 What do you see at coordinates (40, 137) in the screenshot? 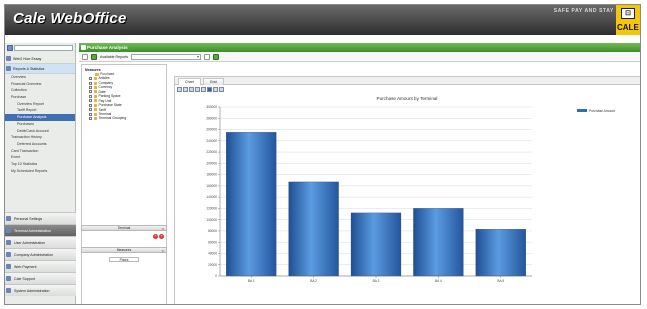
I see `report-menu-item: Transaction History` at bounding box center [40, 137].